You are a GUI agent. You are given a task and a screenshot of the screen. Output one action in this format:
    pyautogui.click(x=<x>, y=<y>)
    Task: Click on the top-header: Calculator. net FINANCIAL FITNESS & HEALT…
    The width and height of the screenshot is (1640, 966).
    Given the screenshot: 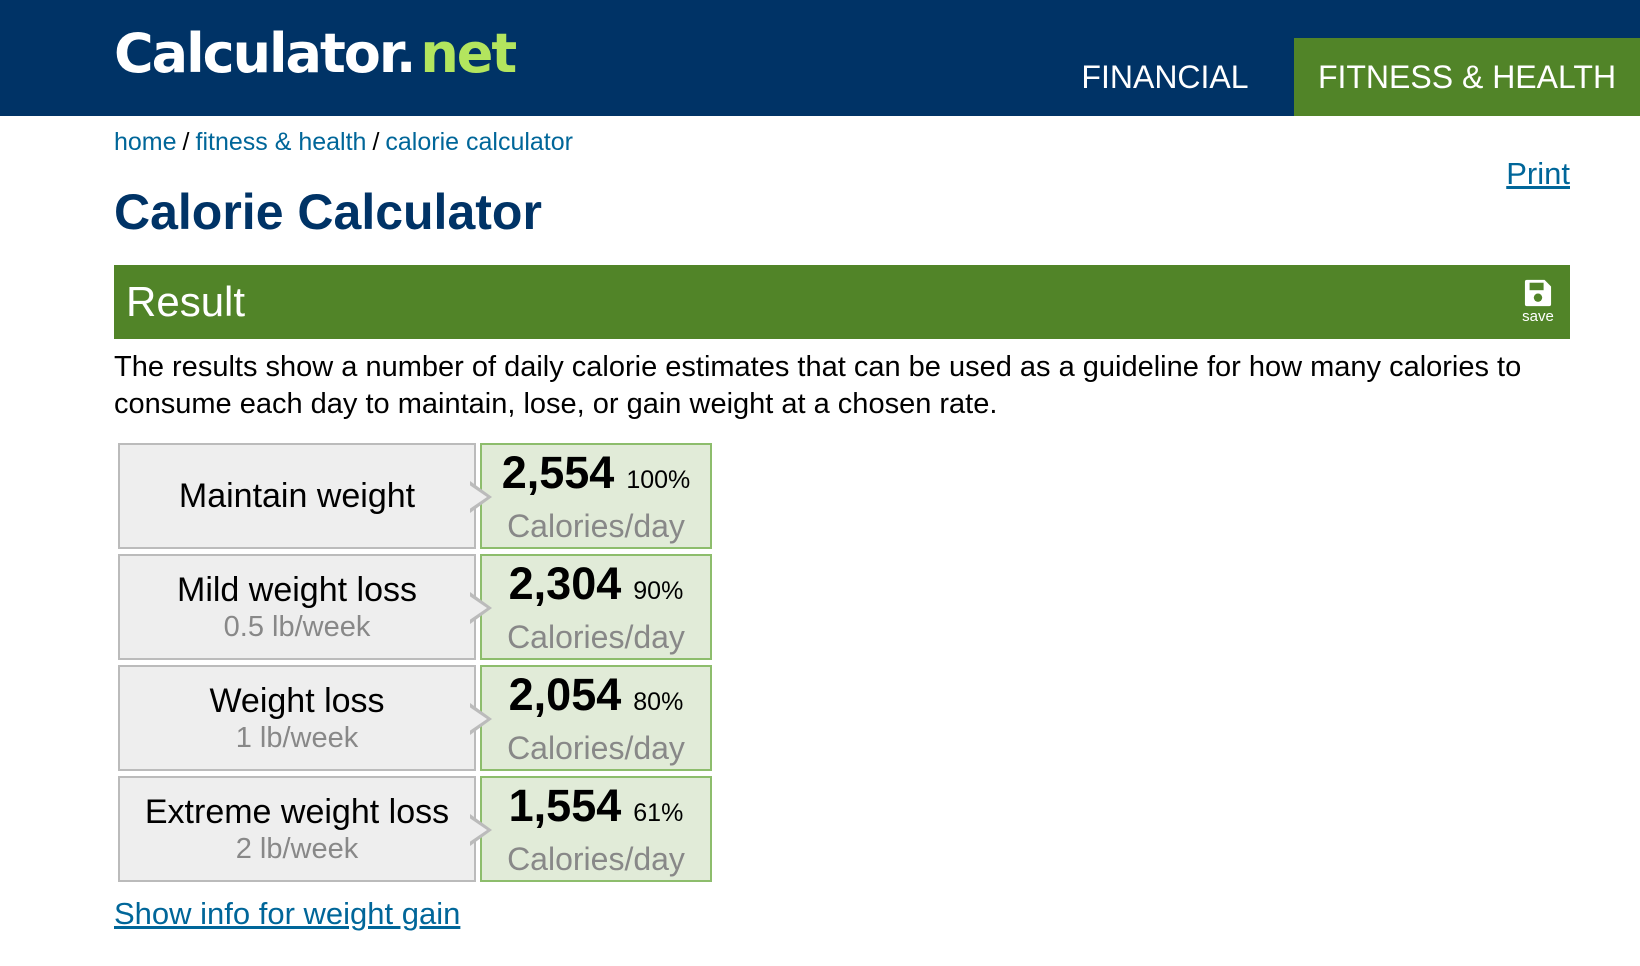 What is the action you would take?
    pyautogui.click(x=820, y=58)
    